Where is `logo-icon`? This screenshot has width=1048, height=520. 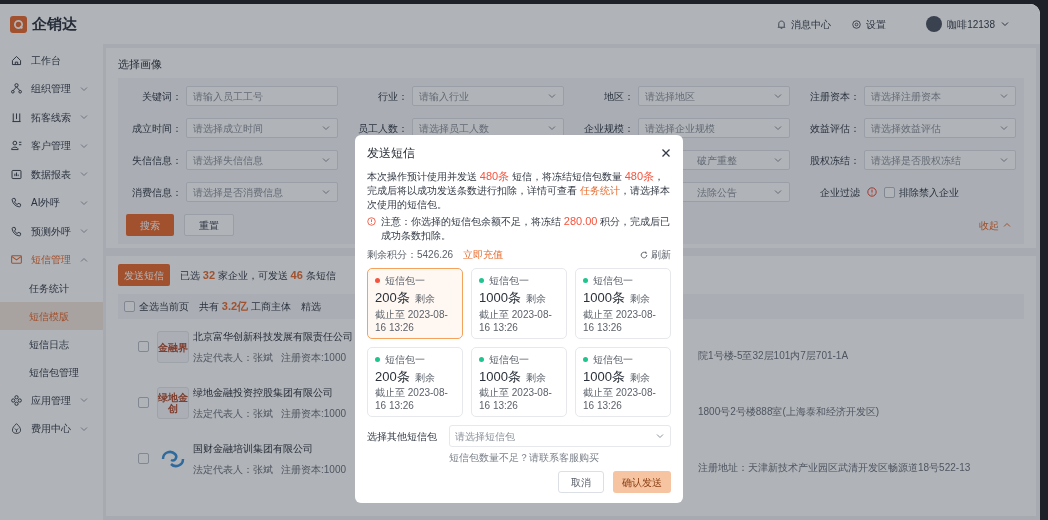
logo-icon is located at coordinates (18, 24).